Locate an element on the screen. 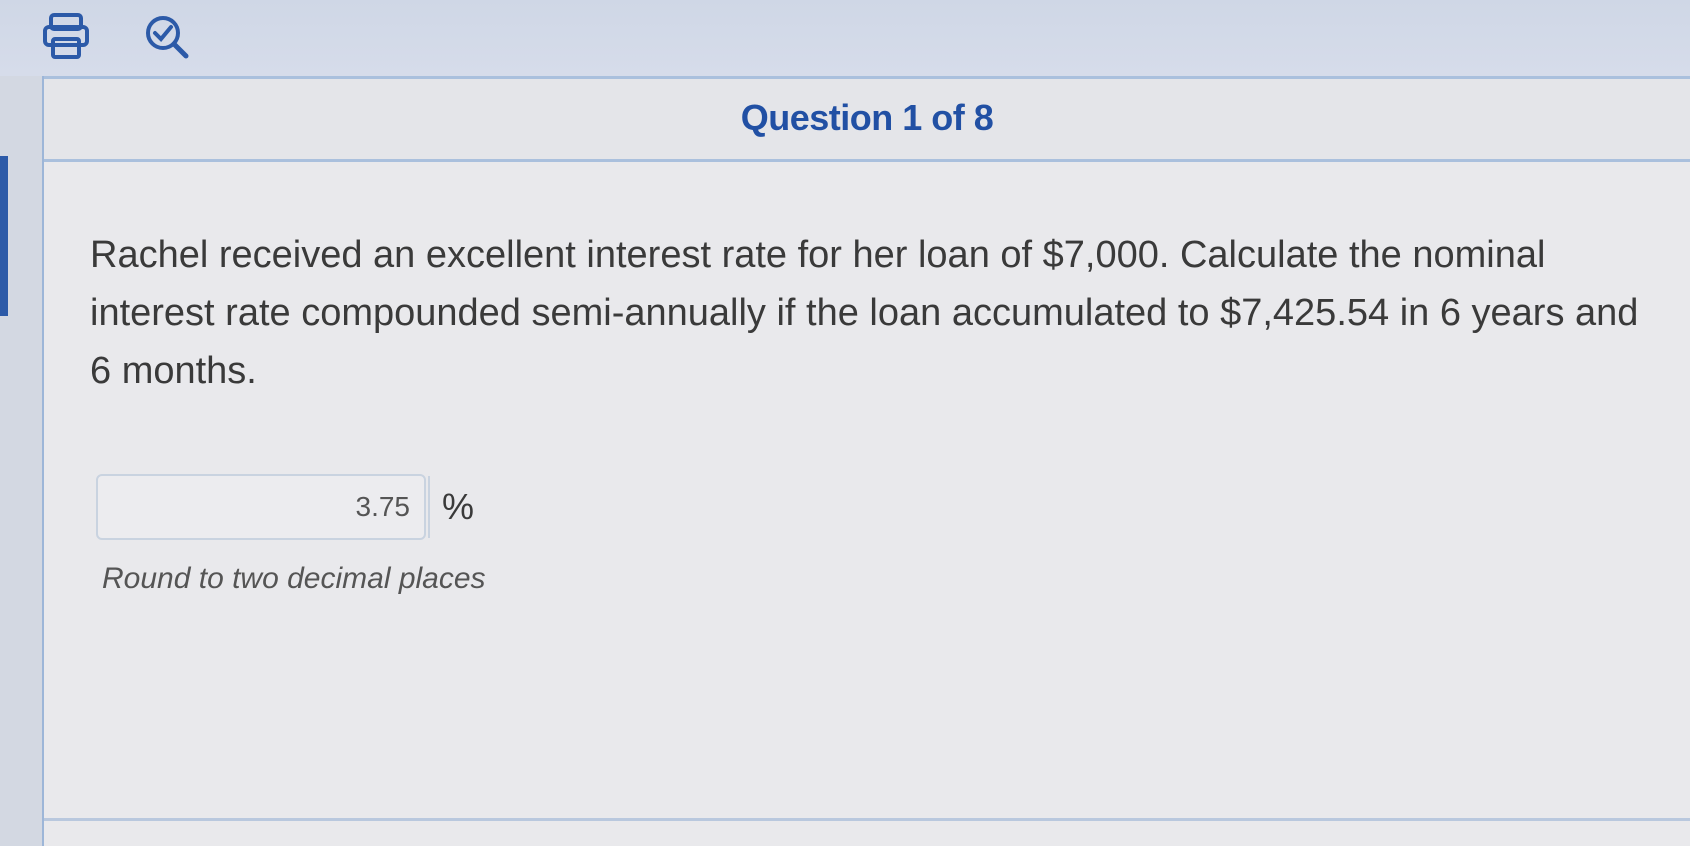 The image size is (1690, 846). percent-unit: % is located at coordinates (458, 506).